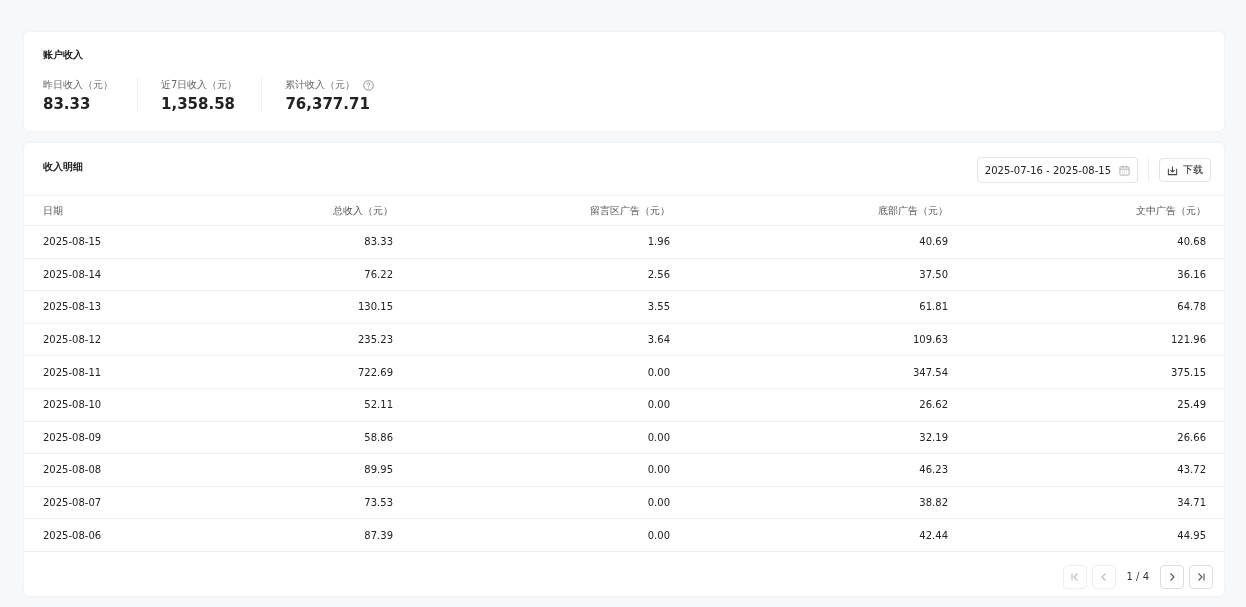 Image resolution: width=1246 pixels, height=607 pixels. What do you see at coordinates (378, 274) in the screenshot?
I see `table-cell-text: 76.22` at bounding box center [378, 274].